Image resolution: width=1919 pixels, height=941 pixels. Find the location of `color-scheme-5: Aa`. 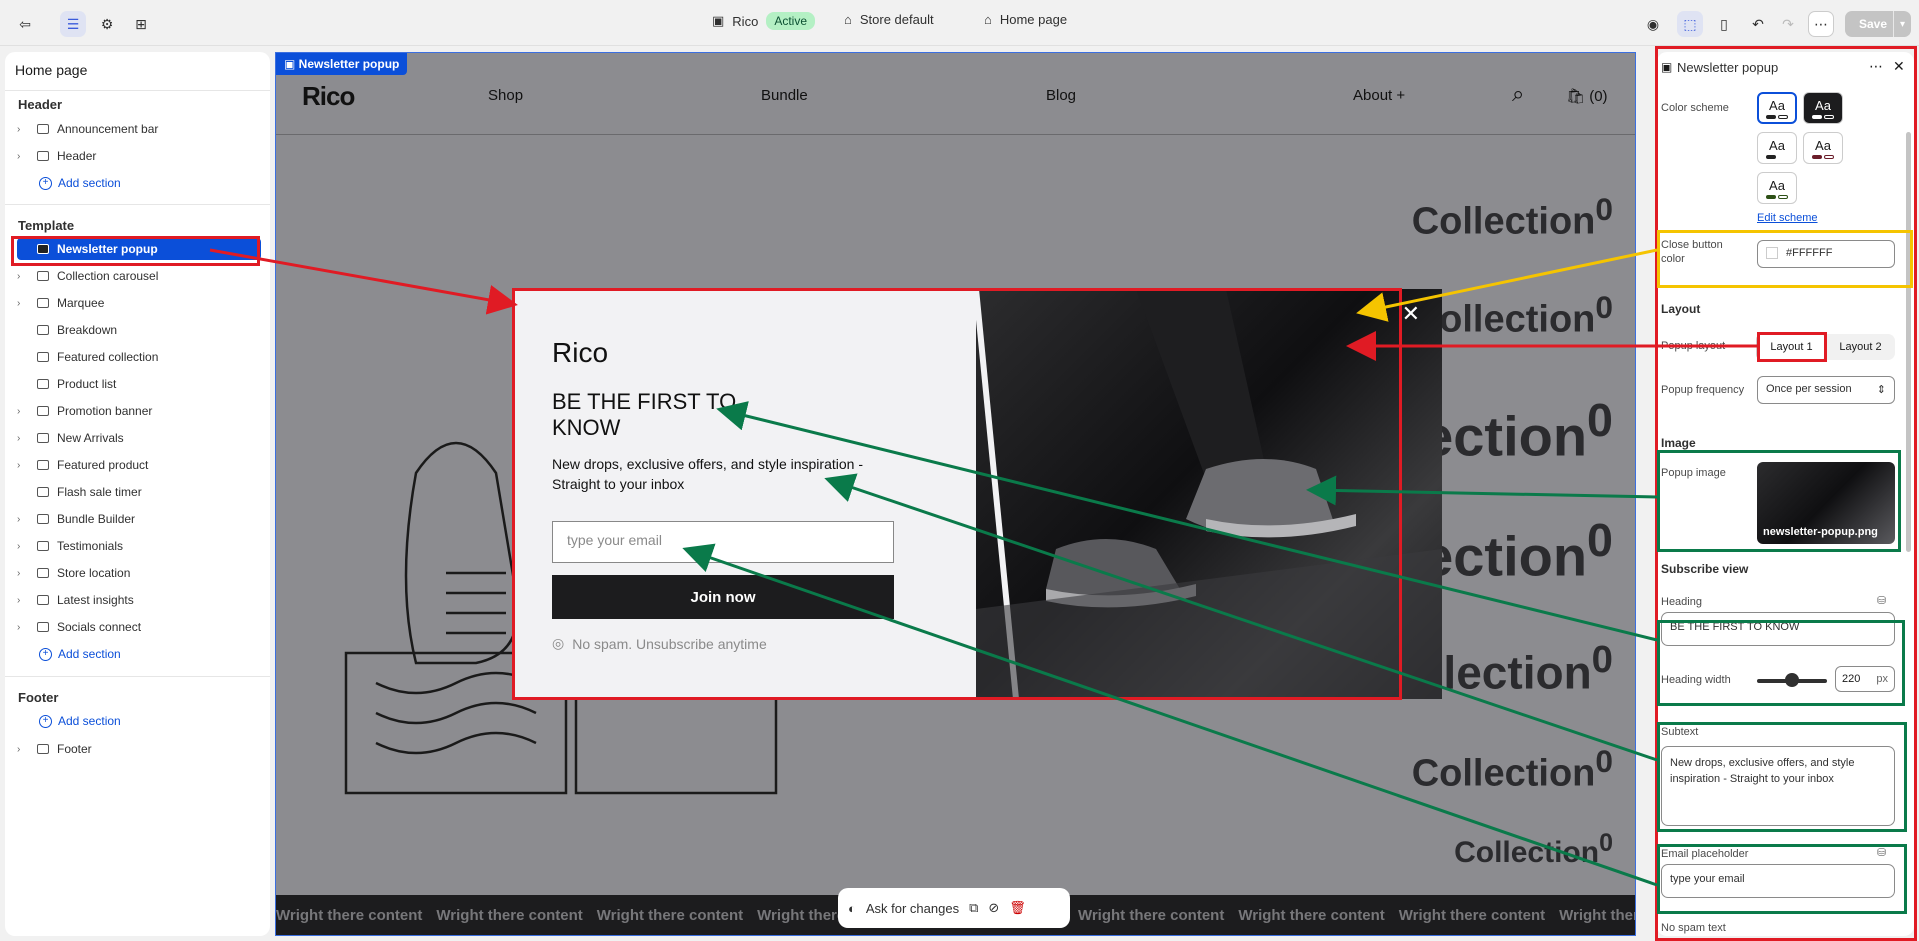

color-scheme-5: Aa is located at coordinates (1777, 188).